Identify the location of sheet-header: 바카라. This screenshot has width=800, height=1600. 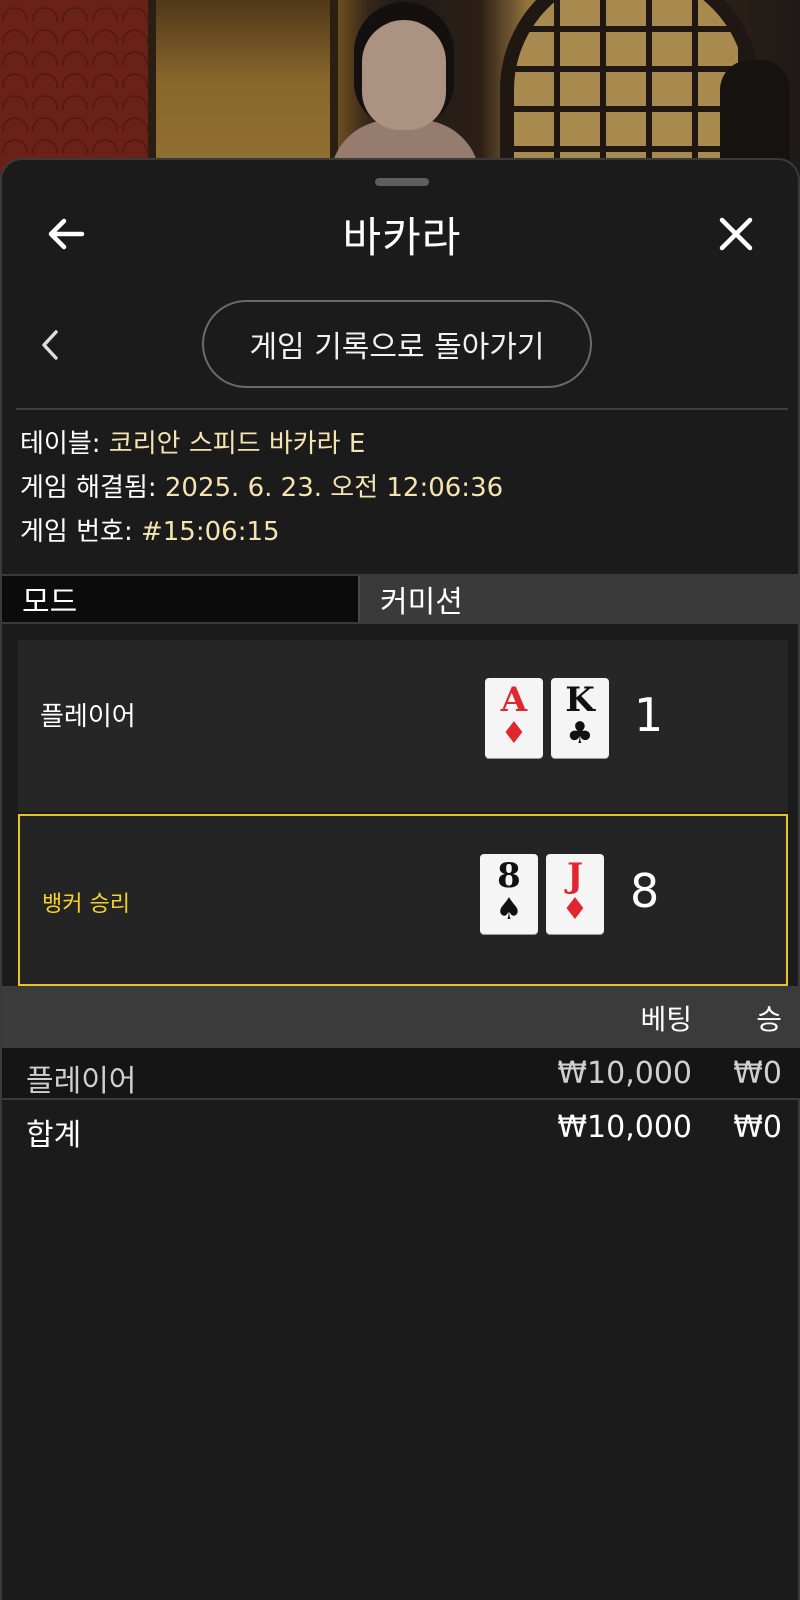
(401, 231).